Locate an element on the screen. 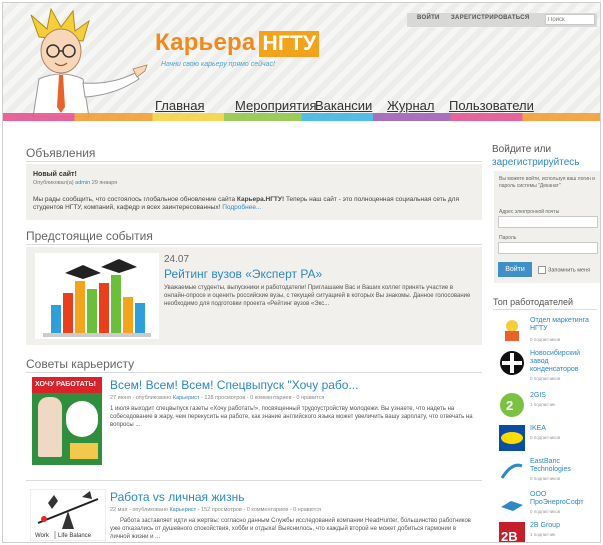 The height and width of the screenshot is (545, 603). announcement-meta: Опубликовал(а) admin 29 января is located at coordinates (75, 183).